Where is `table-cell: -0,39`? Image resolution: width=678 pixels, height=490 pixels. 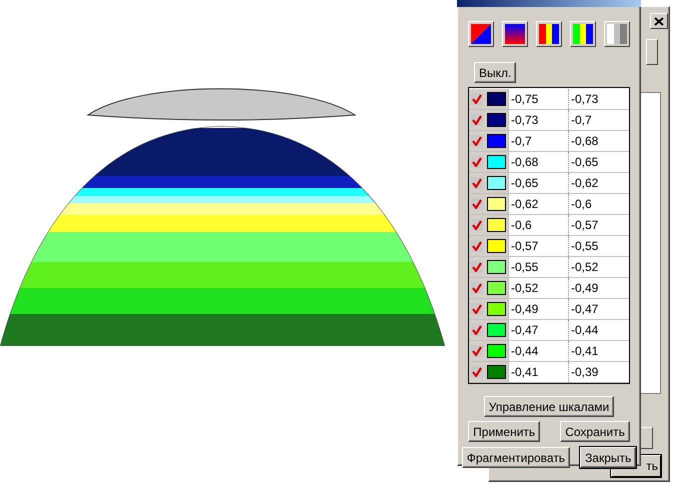 table-cell: -0,39 is located at coordinates (598, 372).